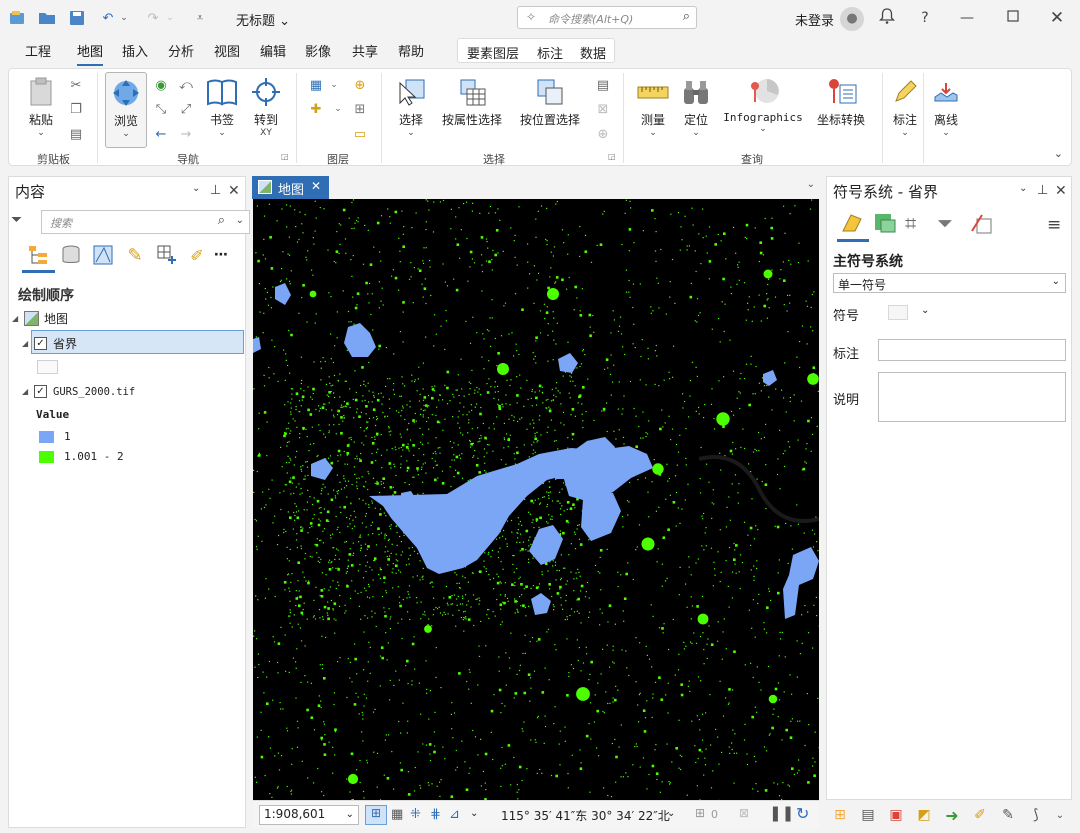 This screenshot has width=1080, height=833. I want to click on more-panes-dropdown-icon: ⌄, so click(1060, 815).